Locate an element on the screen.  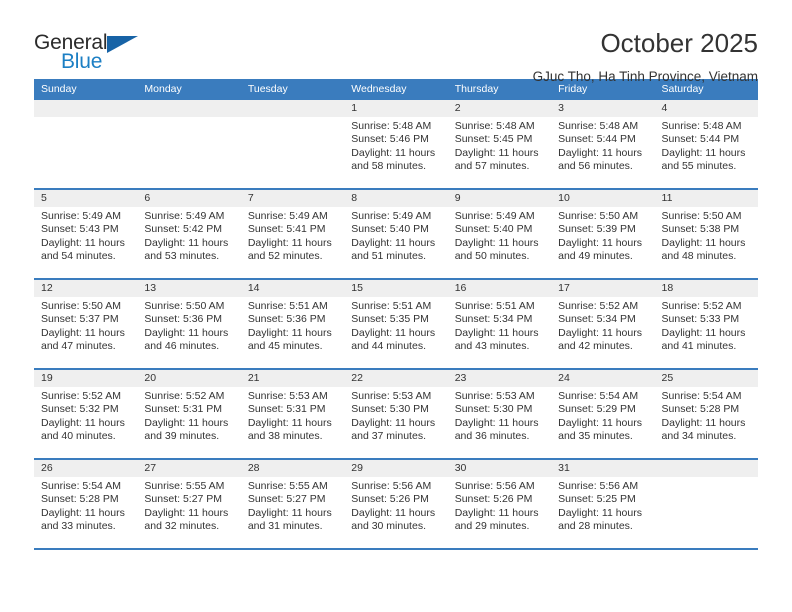
page-title: October 2025 is located at coordinates (679, 43).